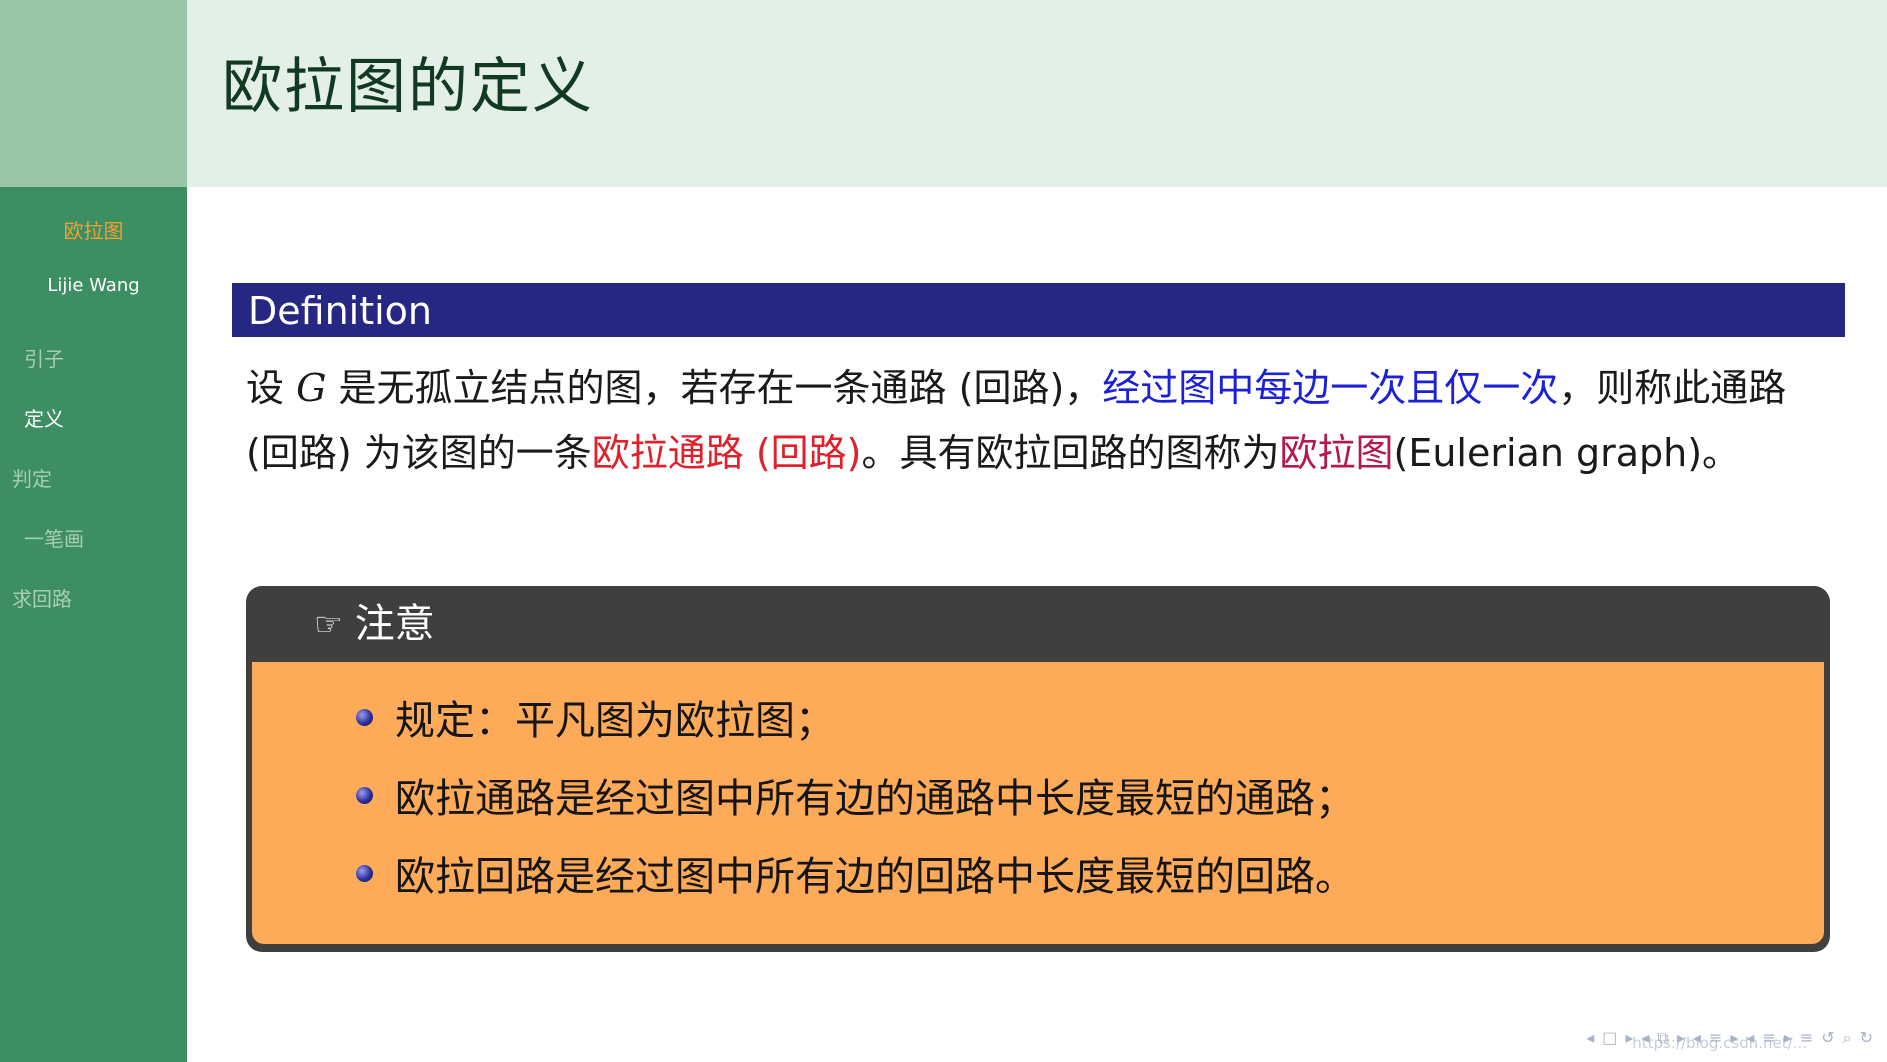 This screenshot has width=1887, height=1062. I want to click on nav-section-icon: ≡, so click(1715, 1038).